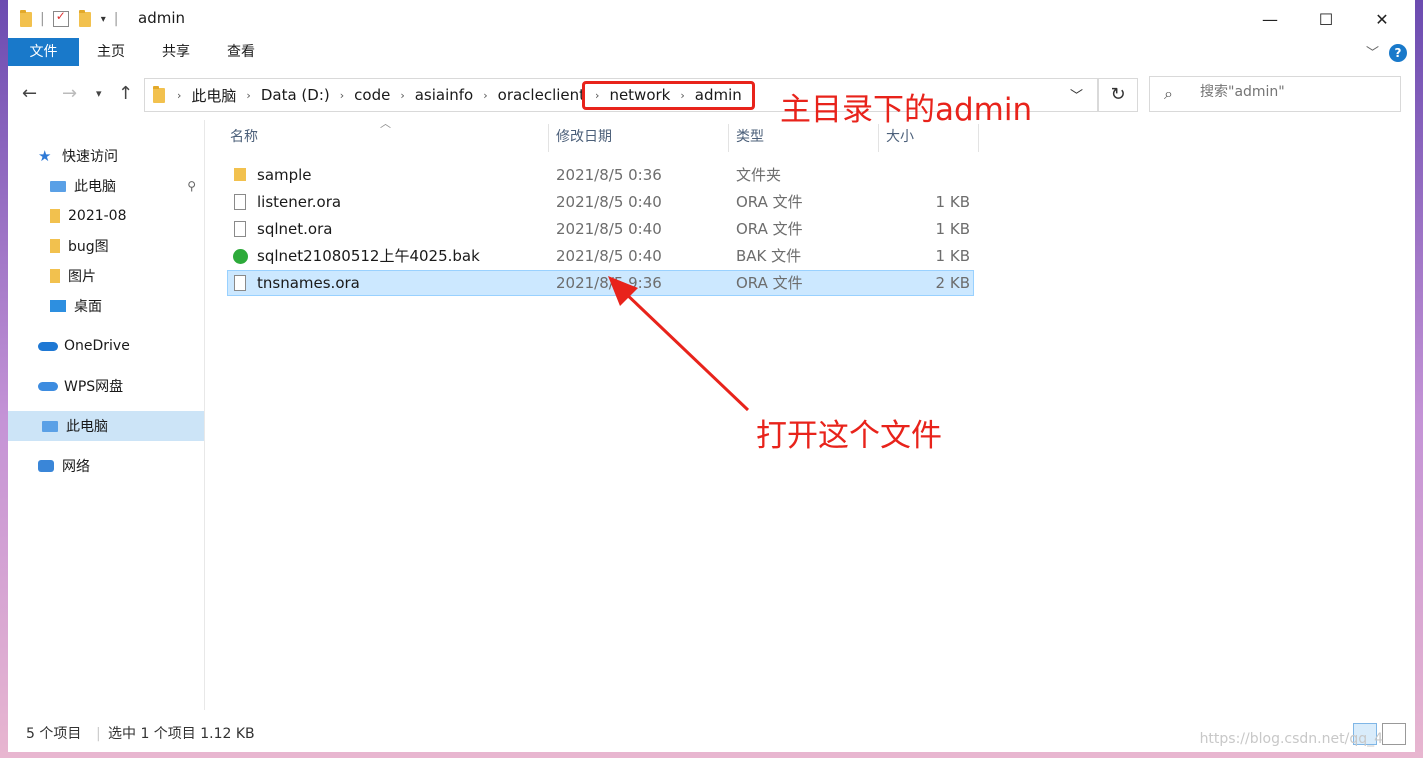  I want to click on annotation-arrow, so click(679, 344).